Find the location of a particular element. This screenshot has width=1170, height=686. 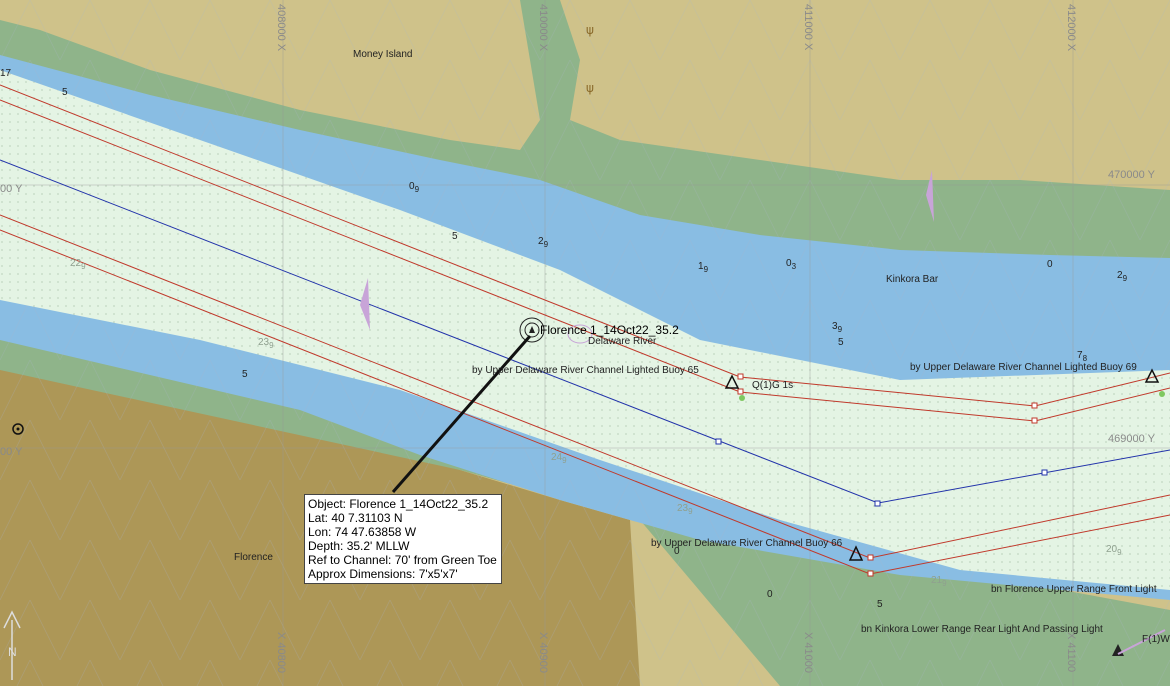

place-label-florence: Florence is located at coordinates (253, 557).